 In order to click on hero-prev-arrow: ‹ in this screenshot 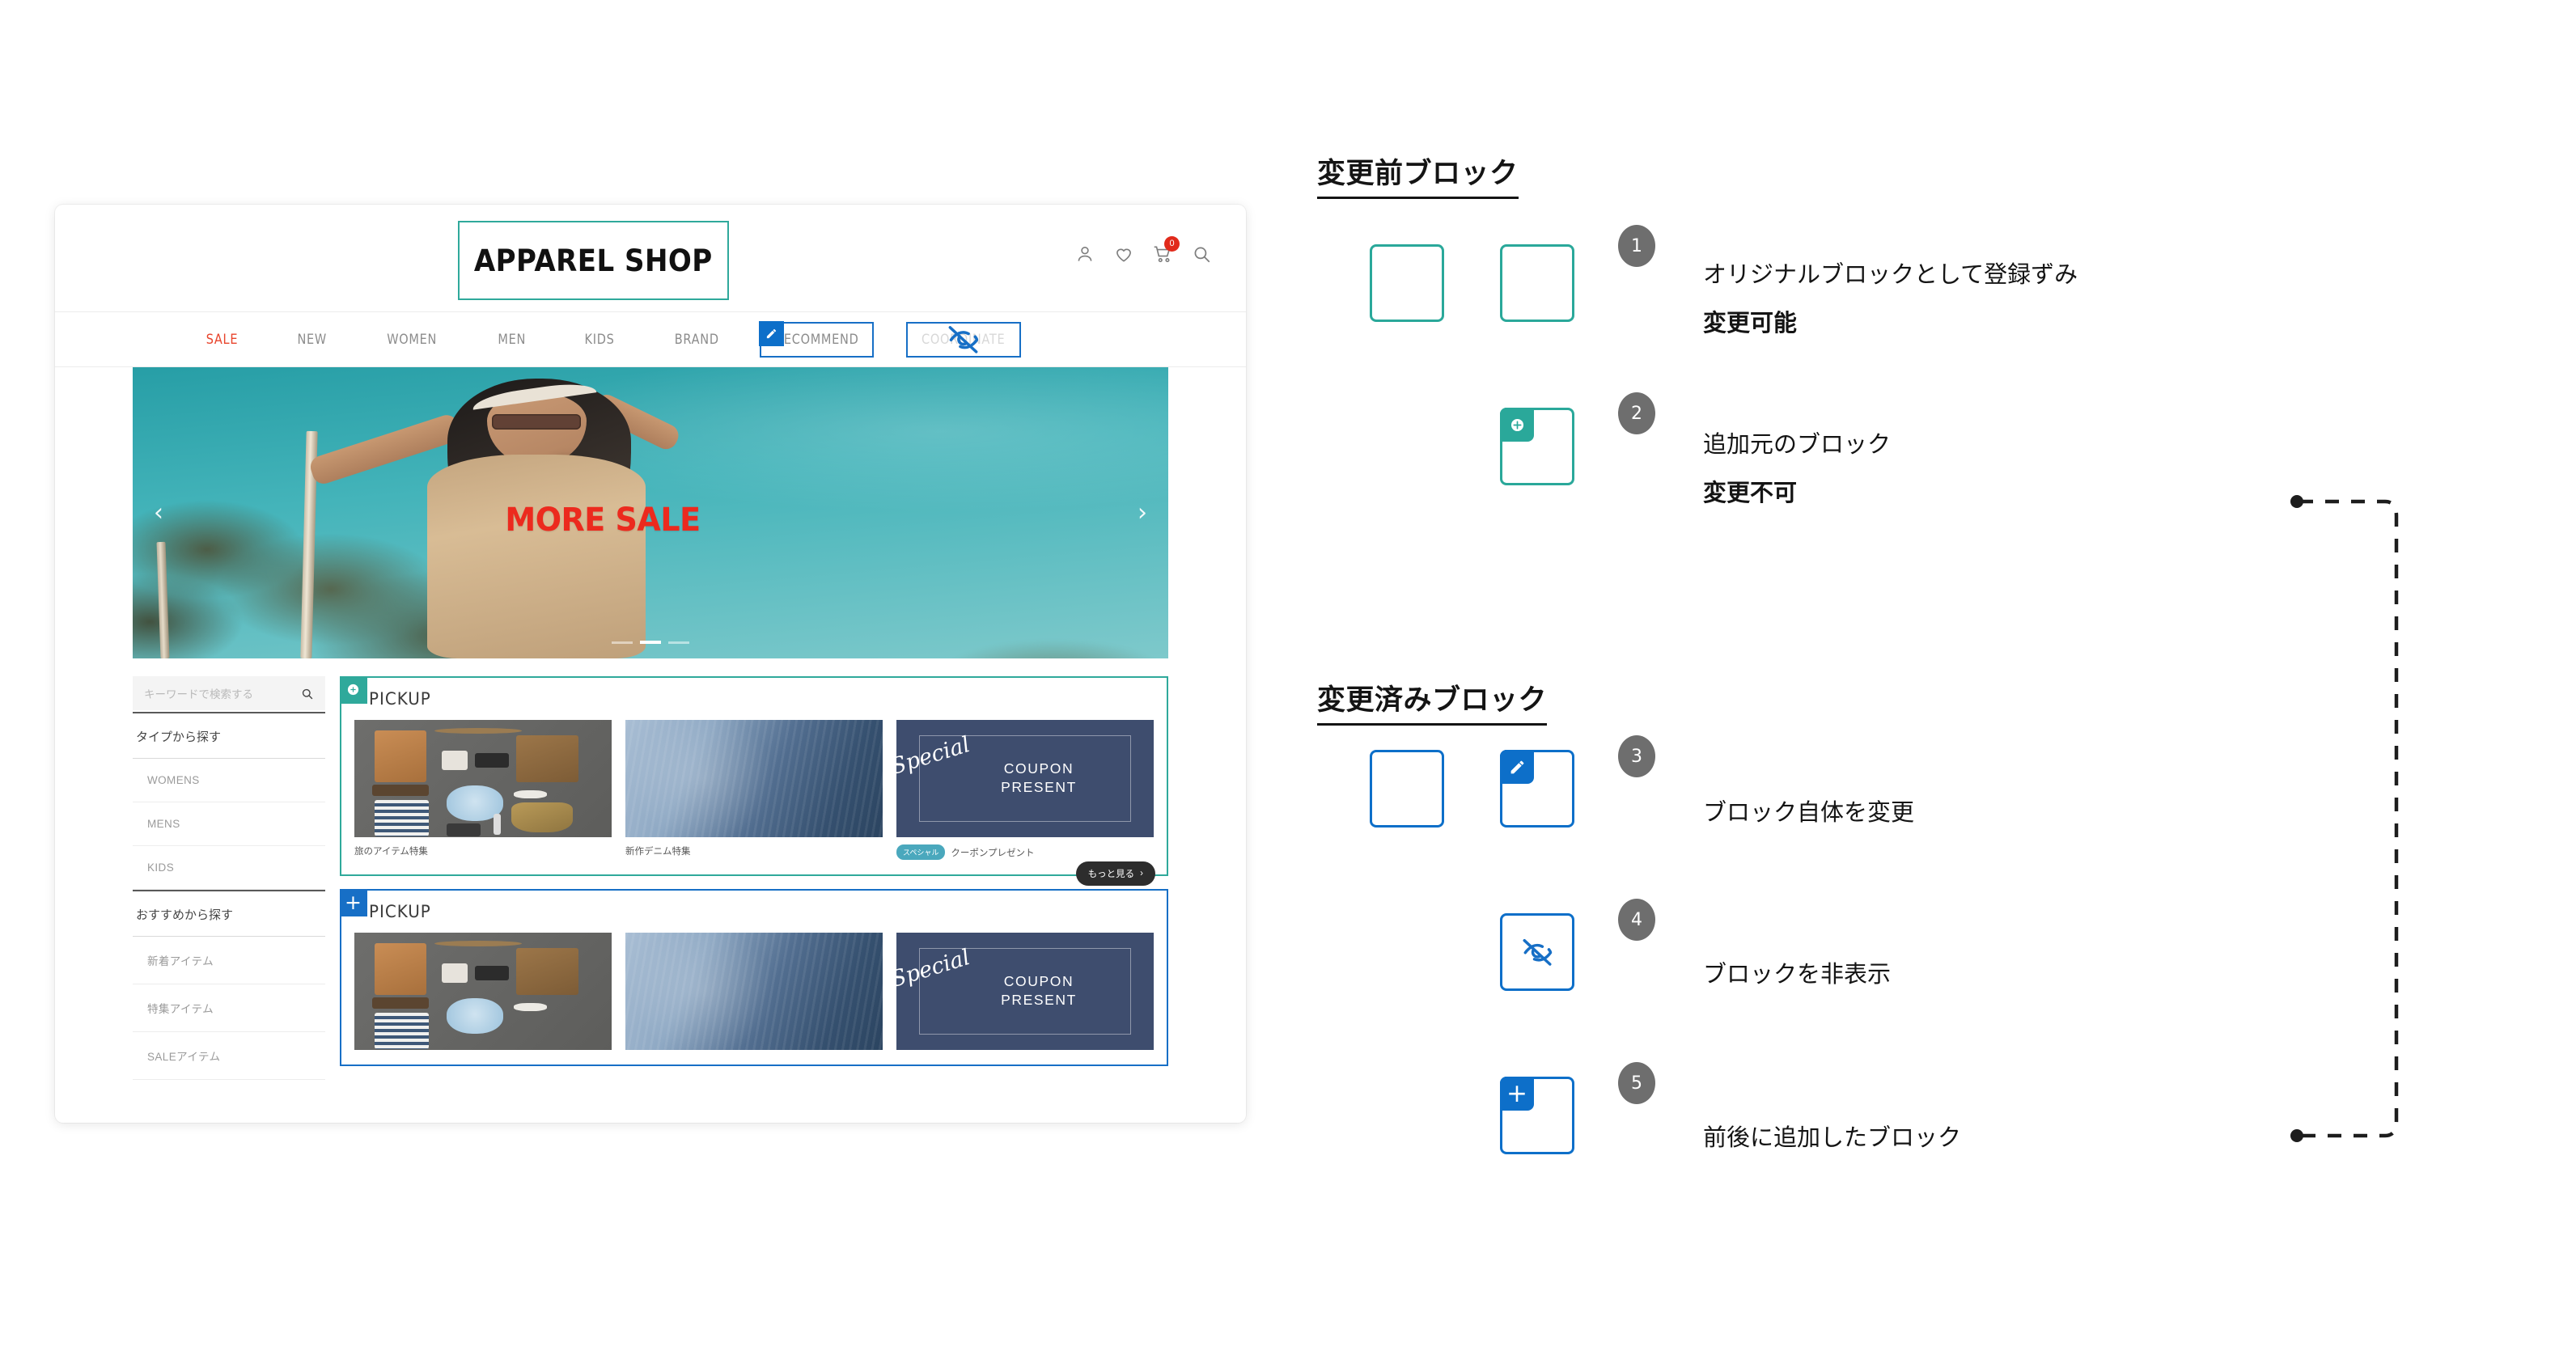, I will do `click(158, 513)`.